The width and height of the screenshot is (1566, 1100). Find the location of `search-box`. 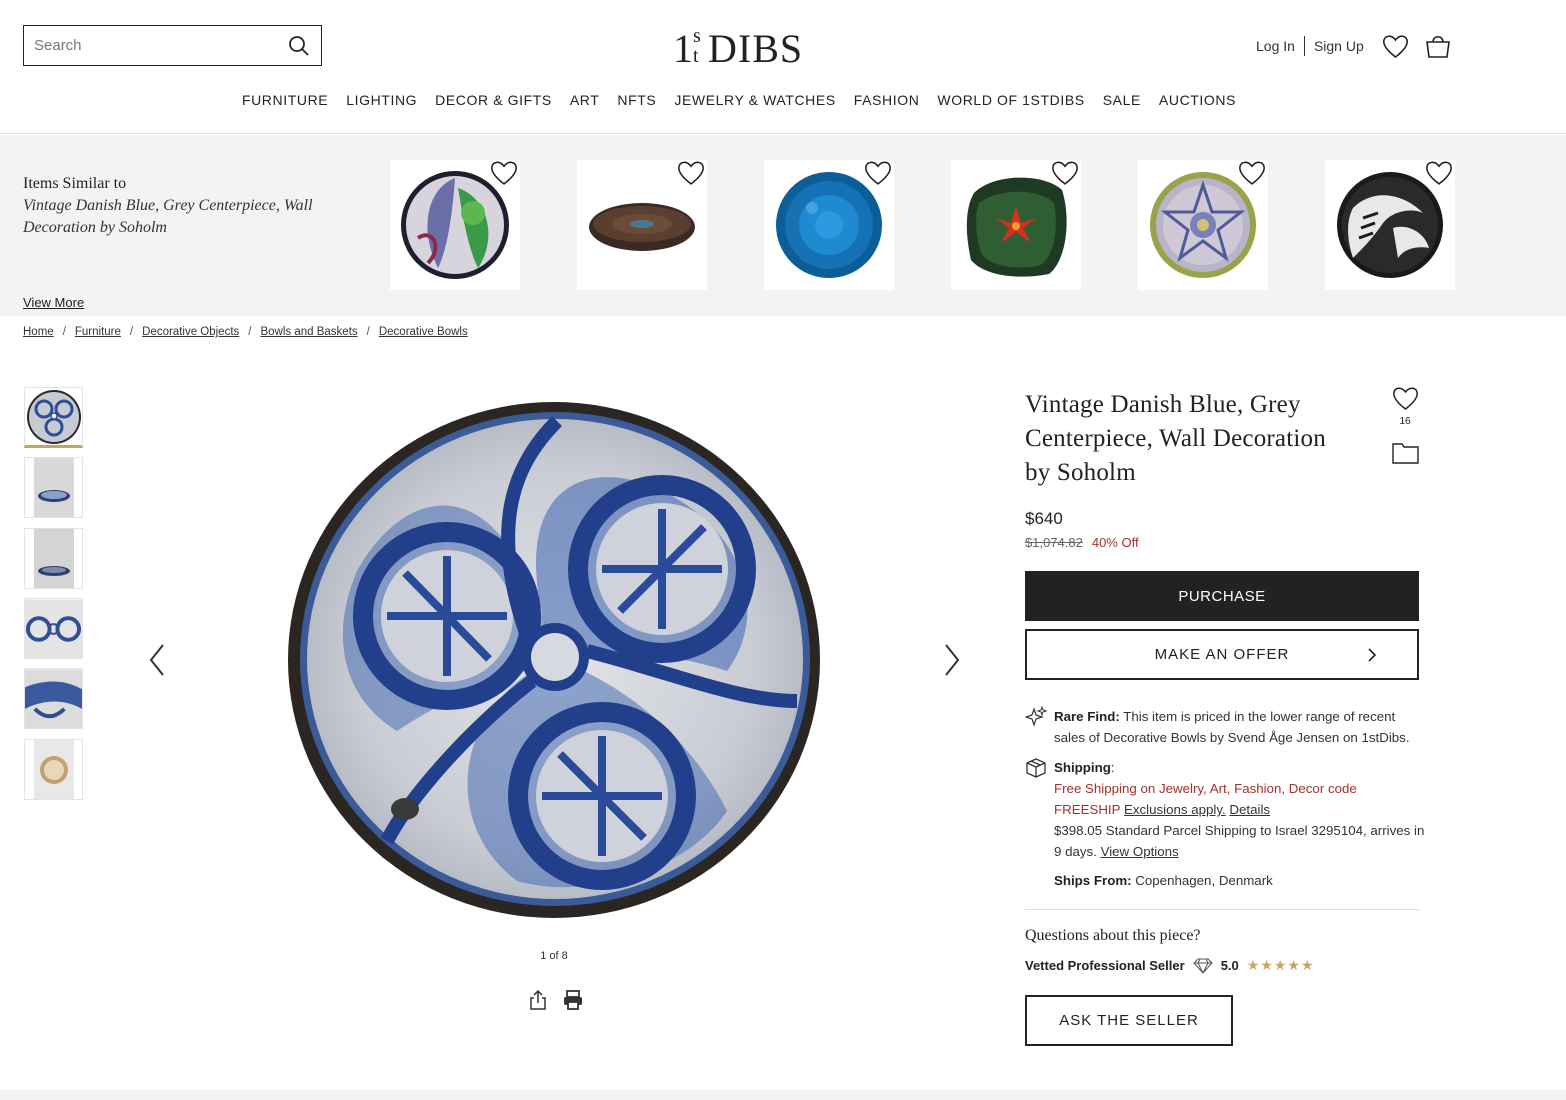

search-box is located at coordinates (172, 45).